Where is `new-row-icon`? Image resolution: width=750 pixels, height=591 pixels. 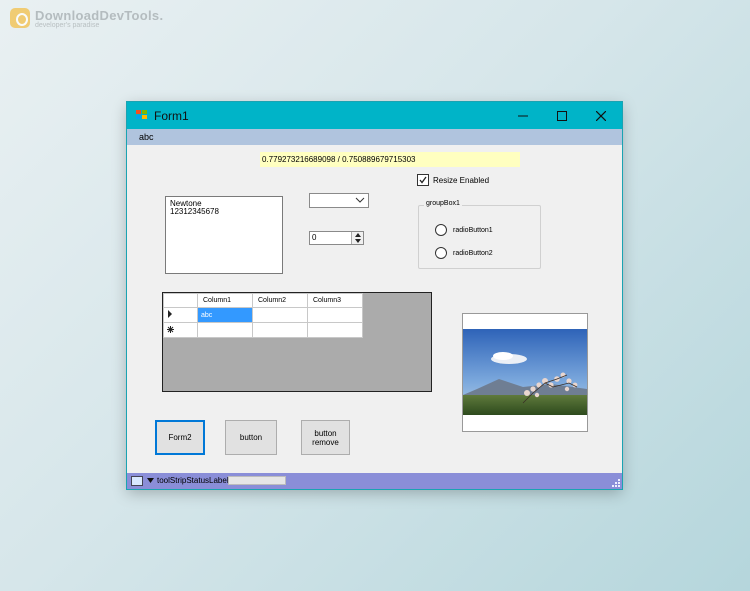 new-row-icon is located at coordinates (170, 329).